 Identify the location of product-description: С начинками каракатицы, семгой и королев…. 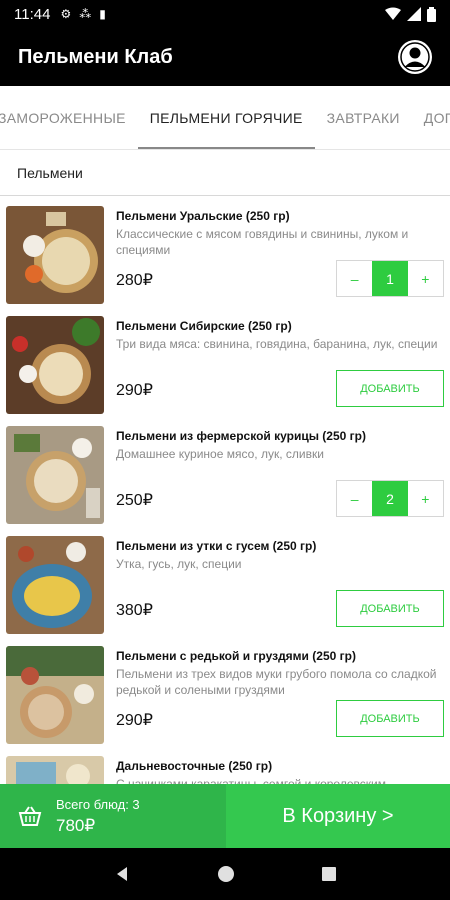
(251, 780).